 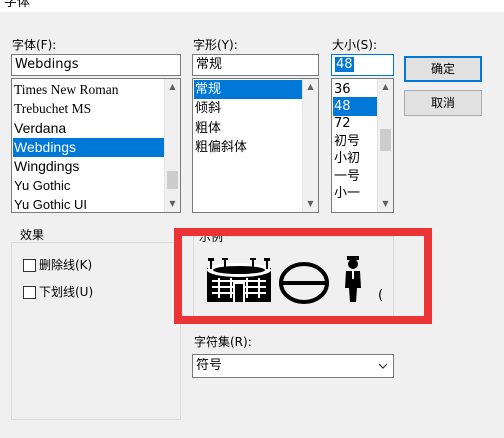 I want to click on style-list-item-selected: 常规, so click(x=248, y=89).